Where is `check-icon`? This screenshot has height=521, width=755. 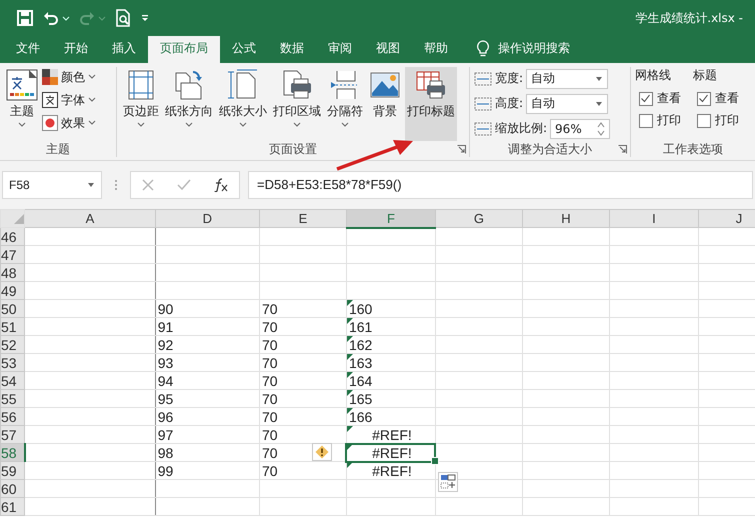 check-icon is located at coordinates (184, 185).